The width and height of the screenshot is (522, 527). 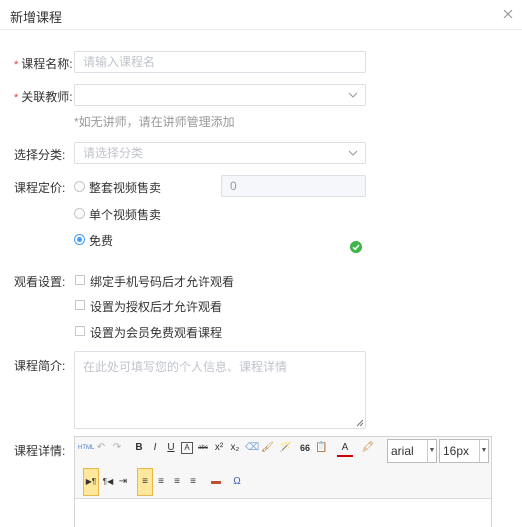 What do you see at coordinates (402, 451) in the screenshot?
I see `font-family-value: arial` at bounding box center [402, 451].